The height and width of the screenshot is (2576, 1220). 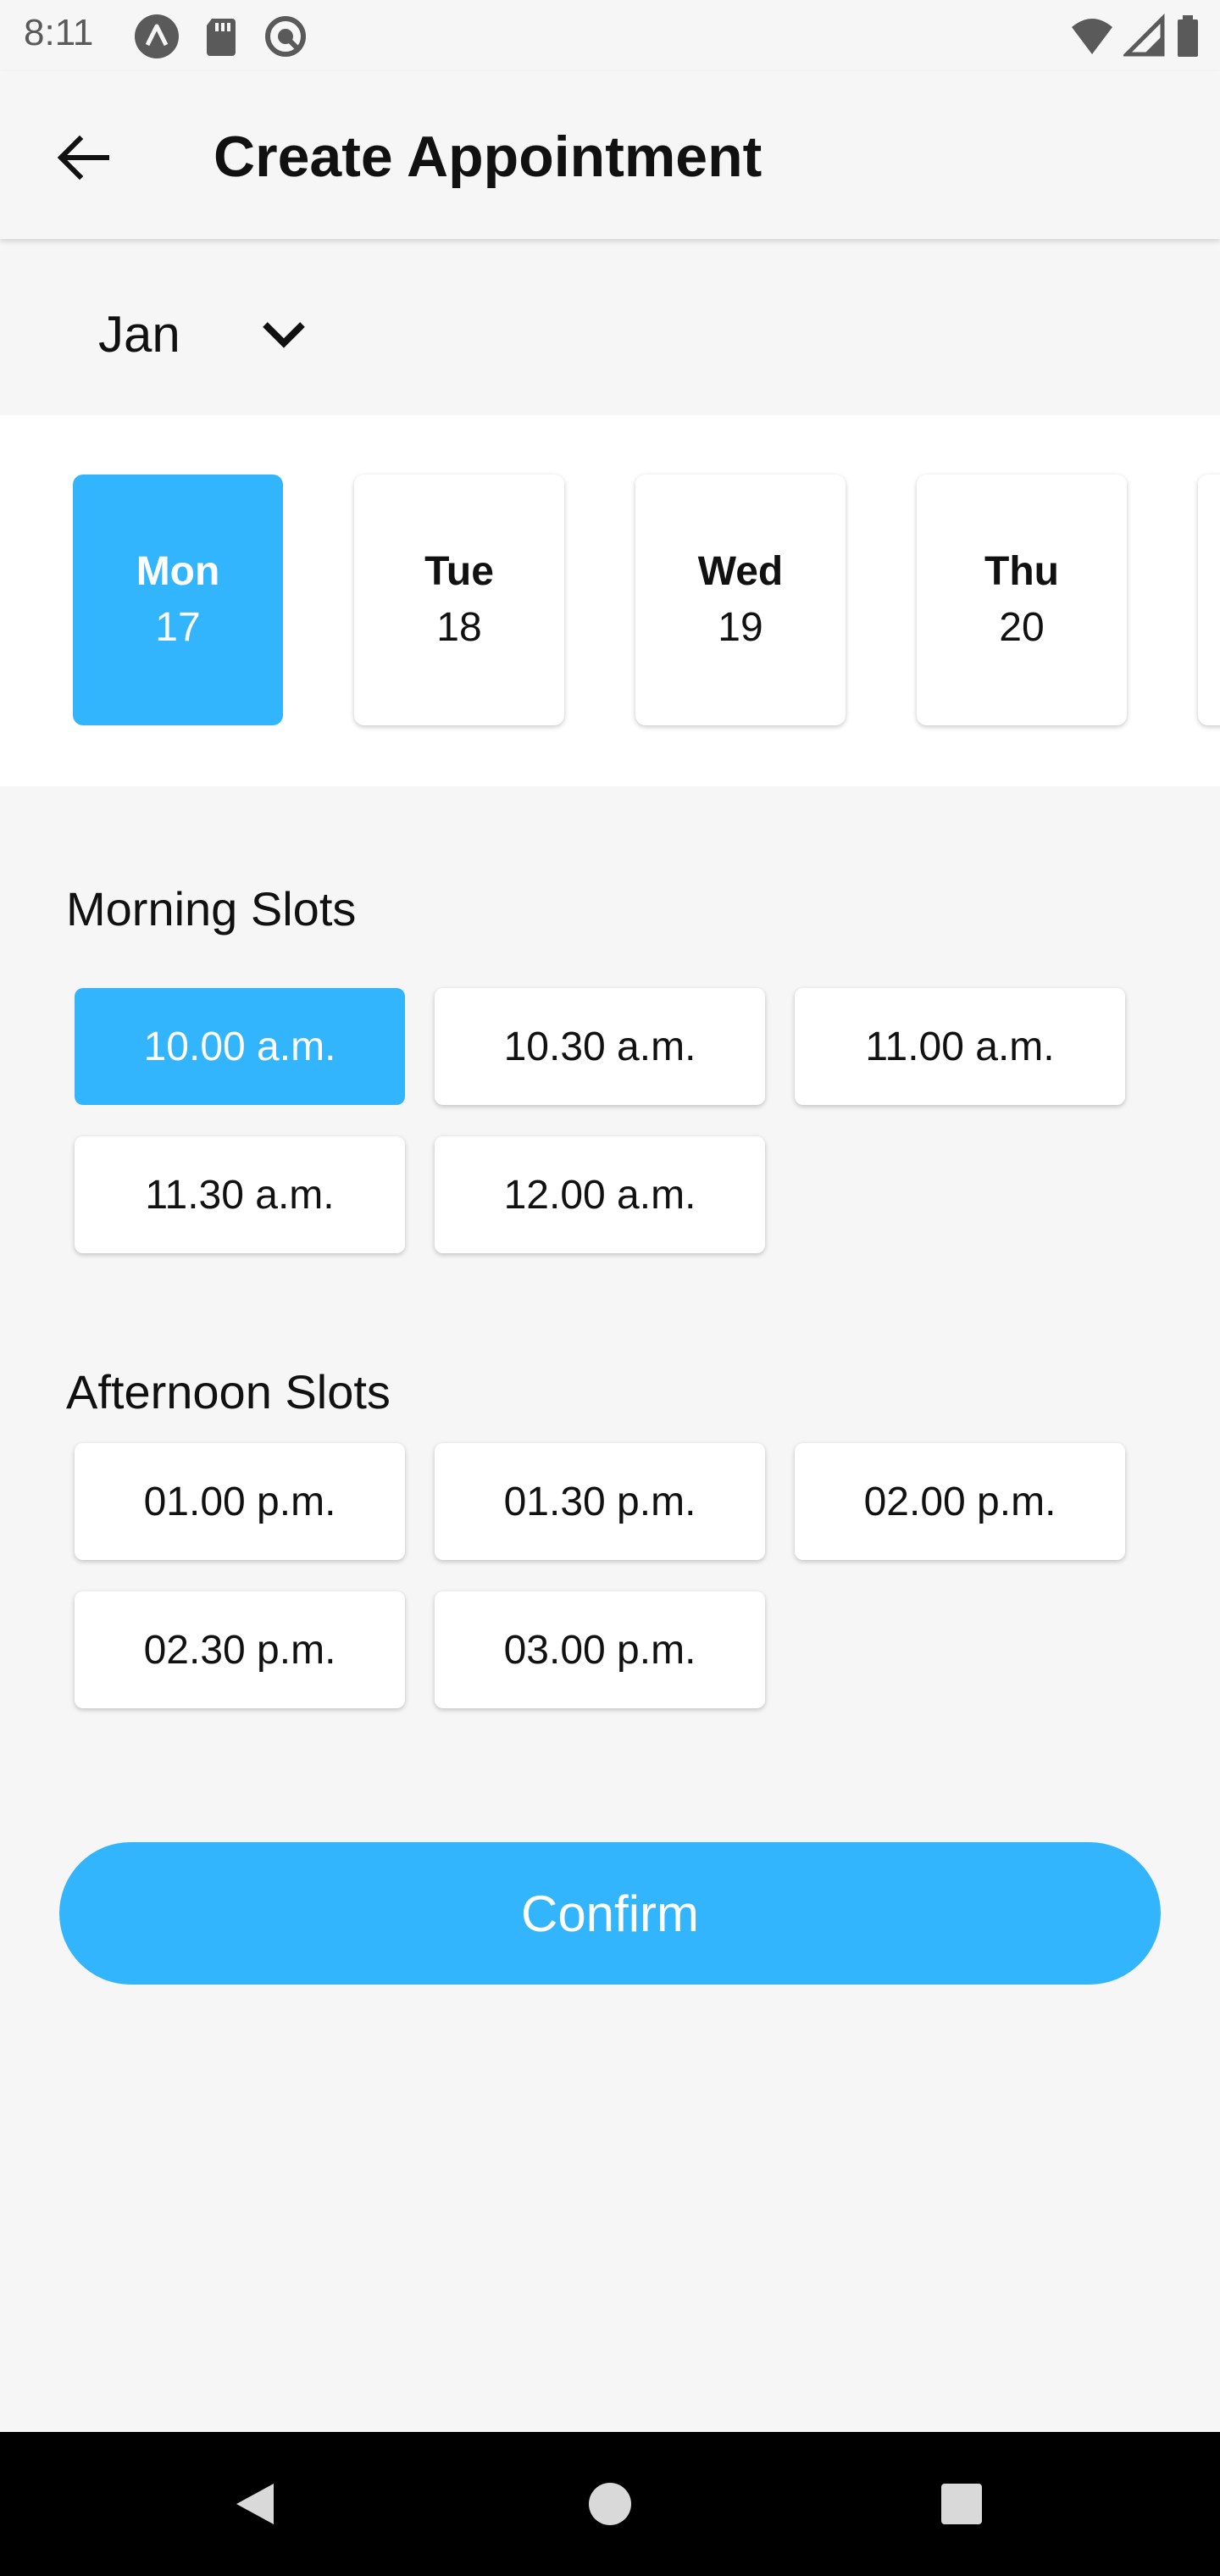 I want to click on nav-back-icon, so click(x=255, y=2504).